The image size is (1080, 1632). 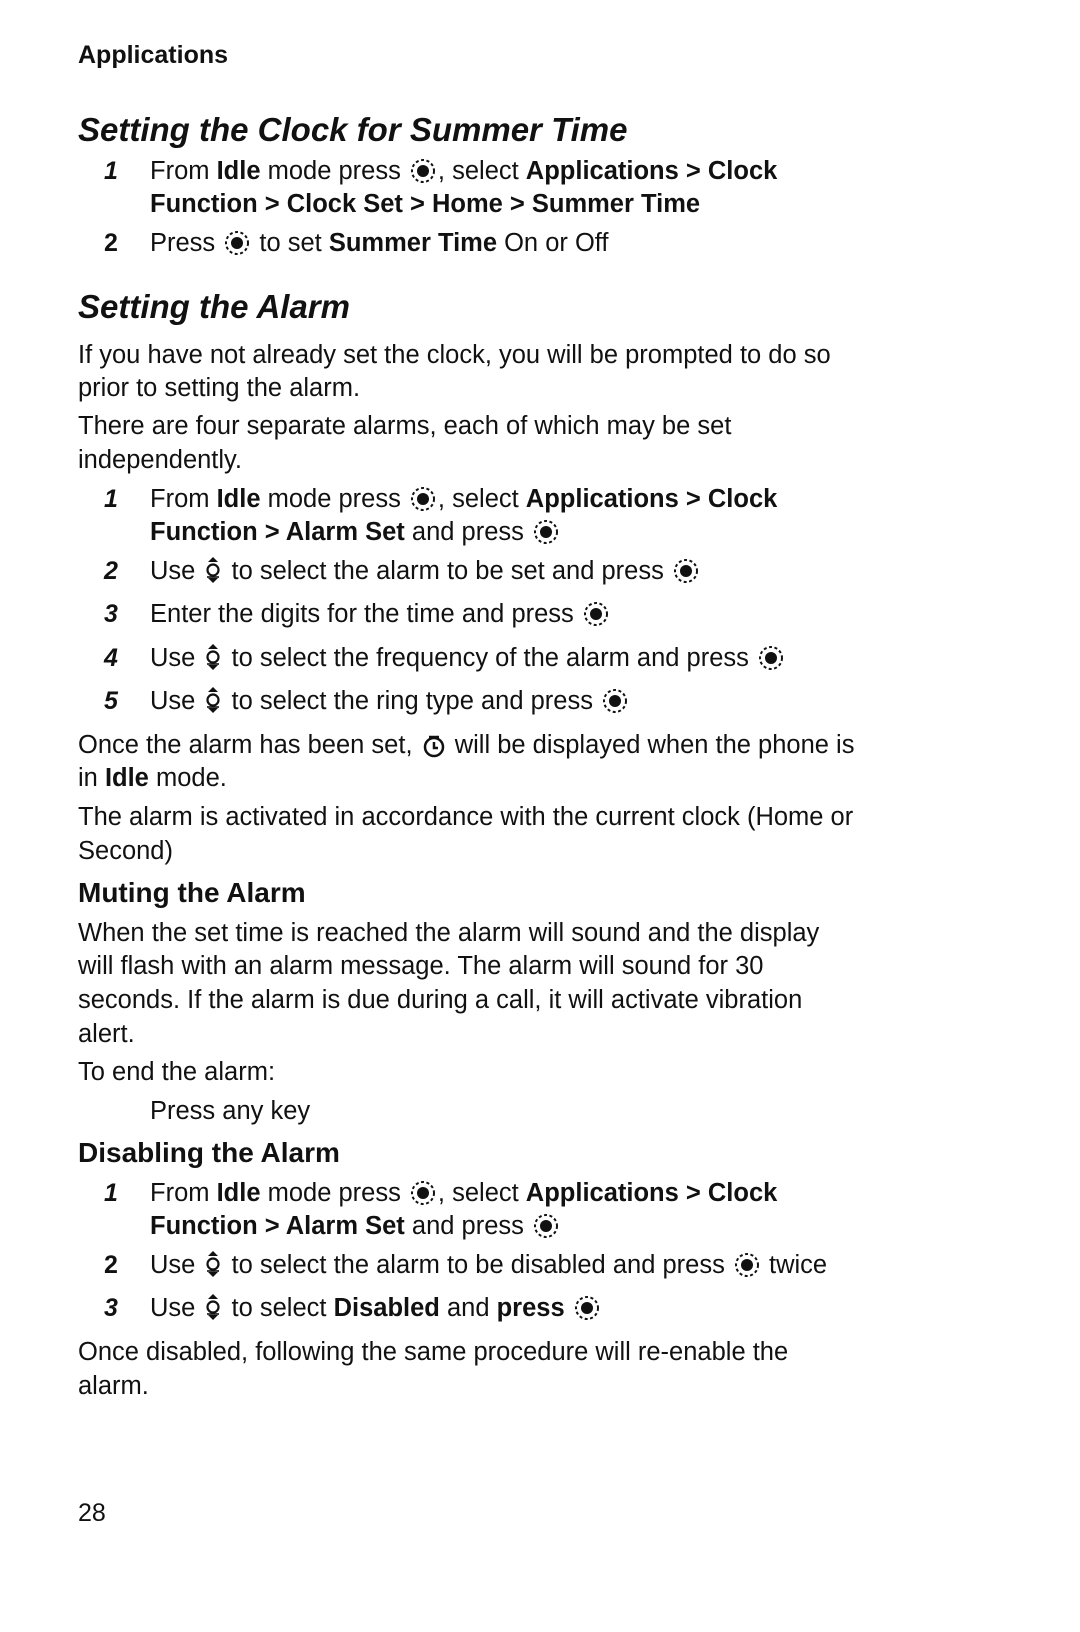 I want to click on step-text: Enter the digits for the time and press, so click(x=380, y=614).